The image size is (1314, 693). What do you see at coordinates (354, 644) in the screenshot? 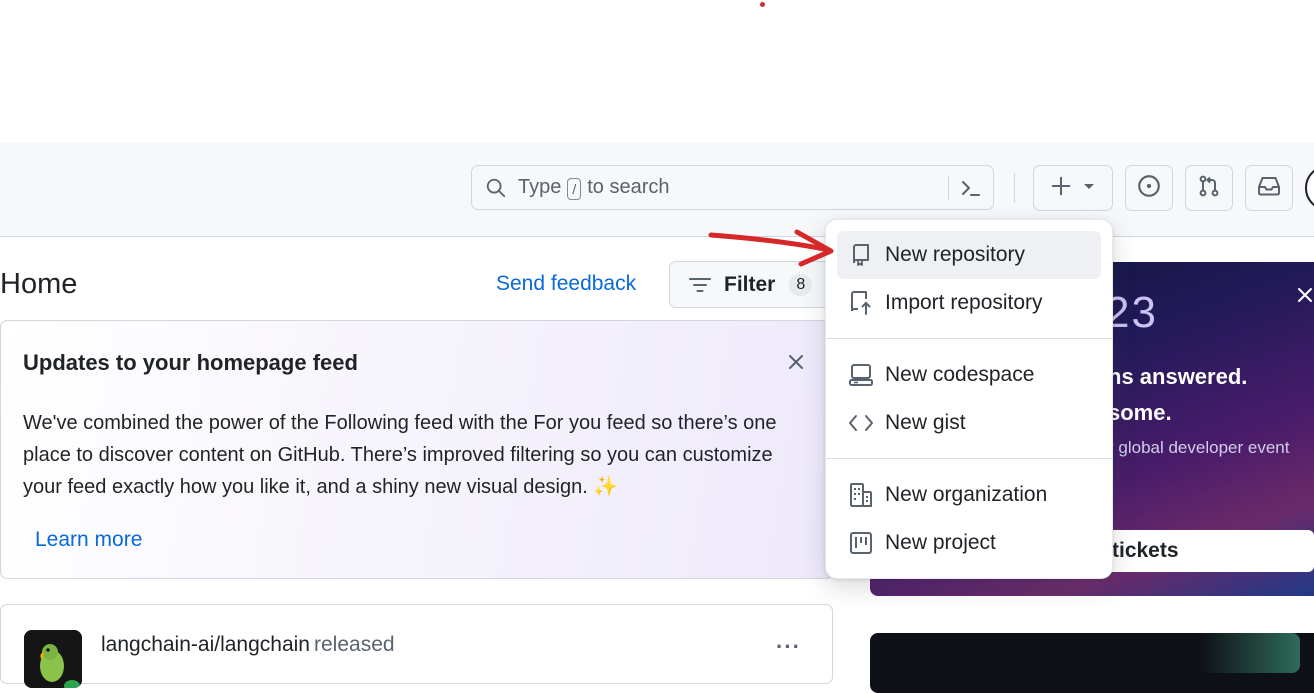
I see `feed-action: released` at bounding box center [354, 644].